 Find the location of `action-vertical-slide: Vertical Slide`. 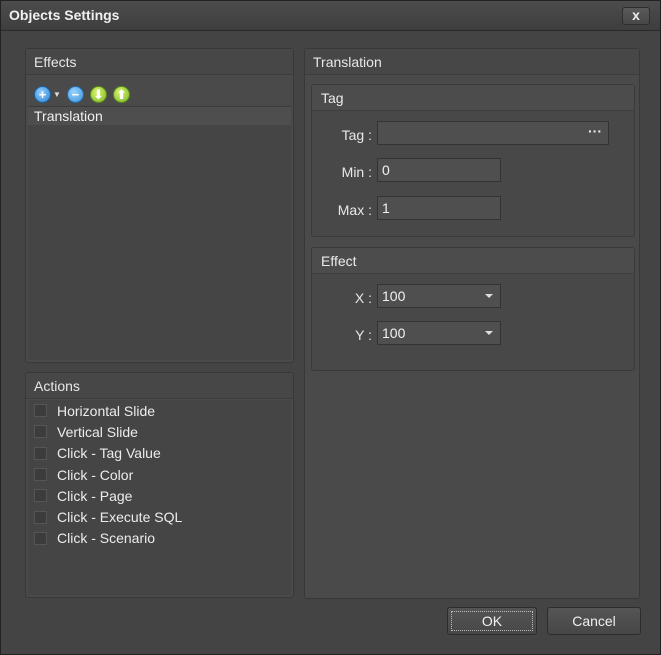

action-vertical-slide: Vertical Slide is located at coordinates (159, 431).